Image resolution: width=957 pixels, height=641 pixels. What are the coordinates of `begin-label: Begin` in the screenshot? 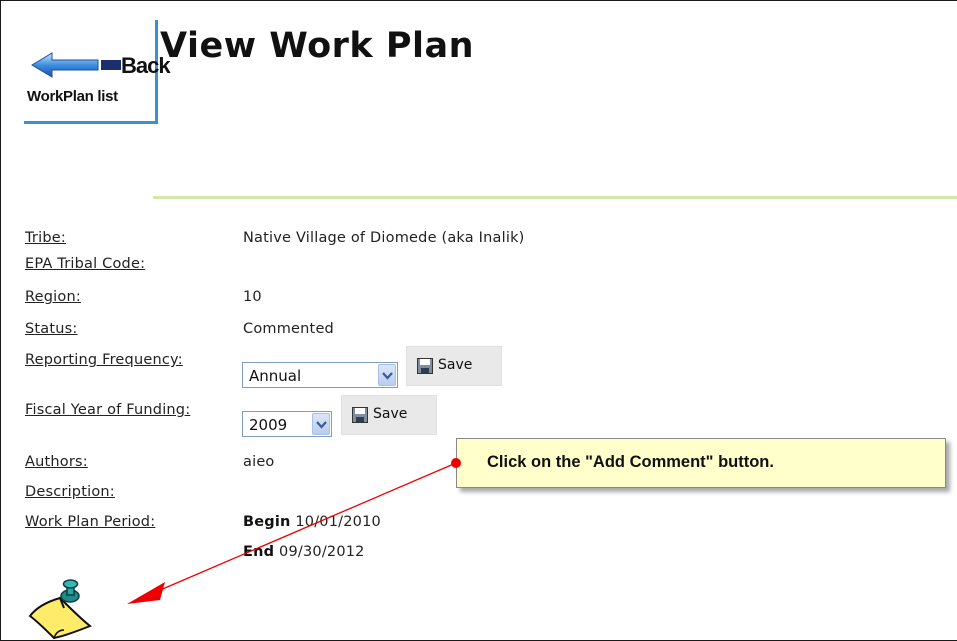 It's located at (267, 522).